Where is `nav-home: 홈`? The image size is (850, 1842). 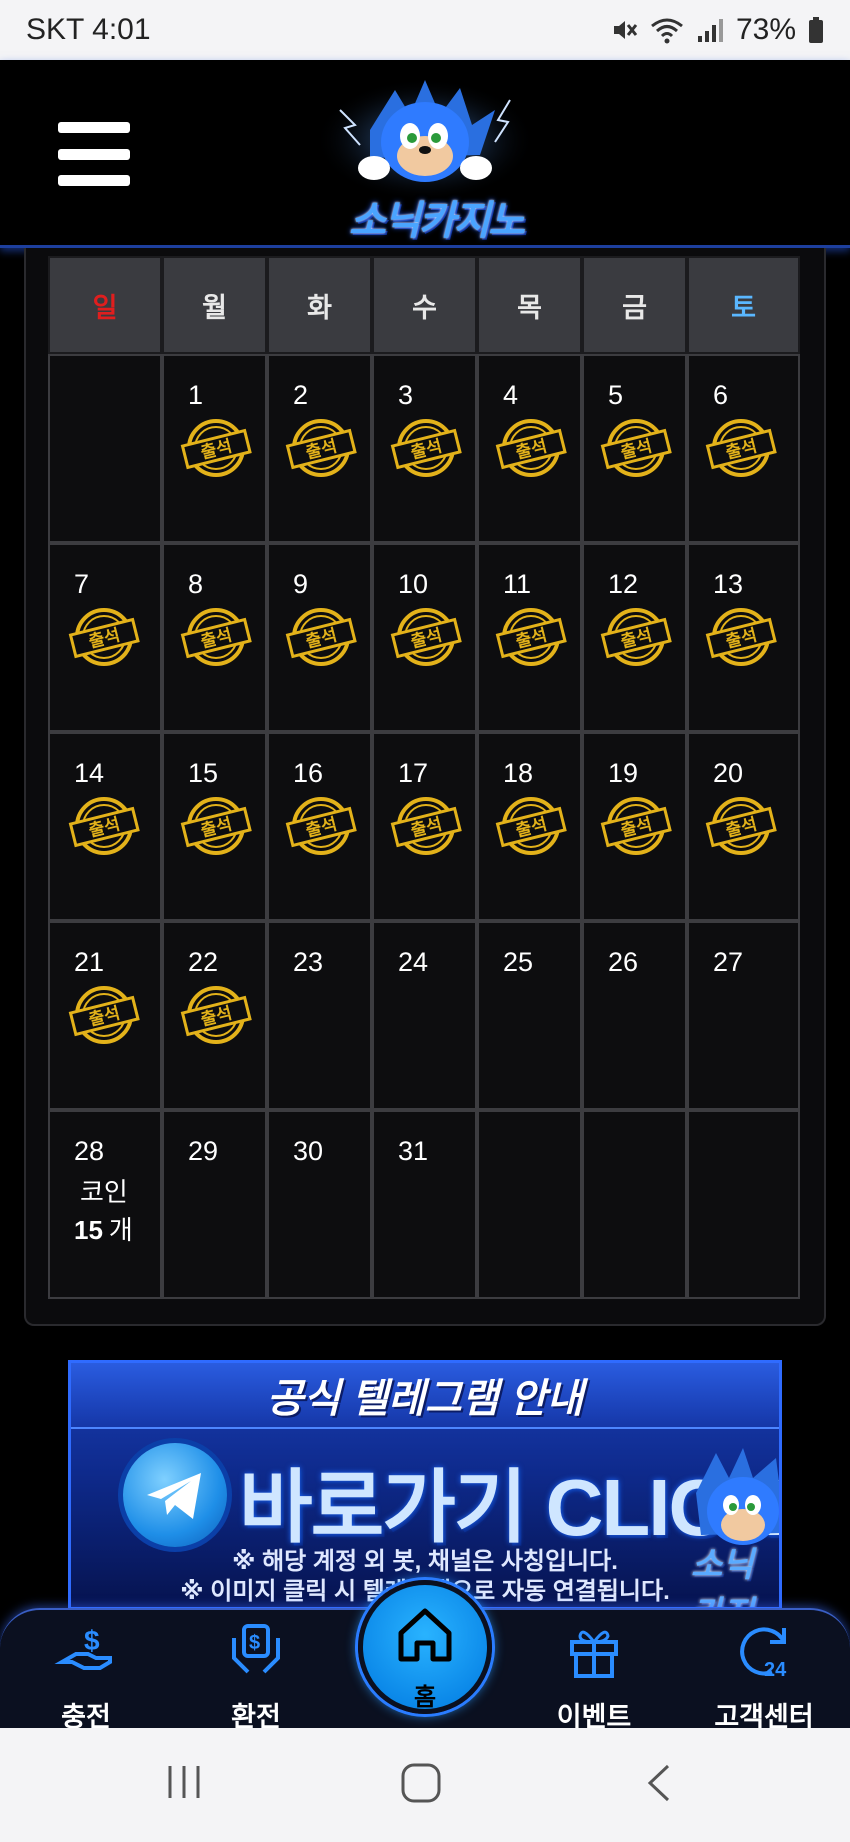
nav-home: 홈 is located at coordinates (425, 1647).